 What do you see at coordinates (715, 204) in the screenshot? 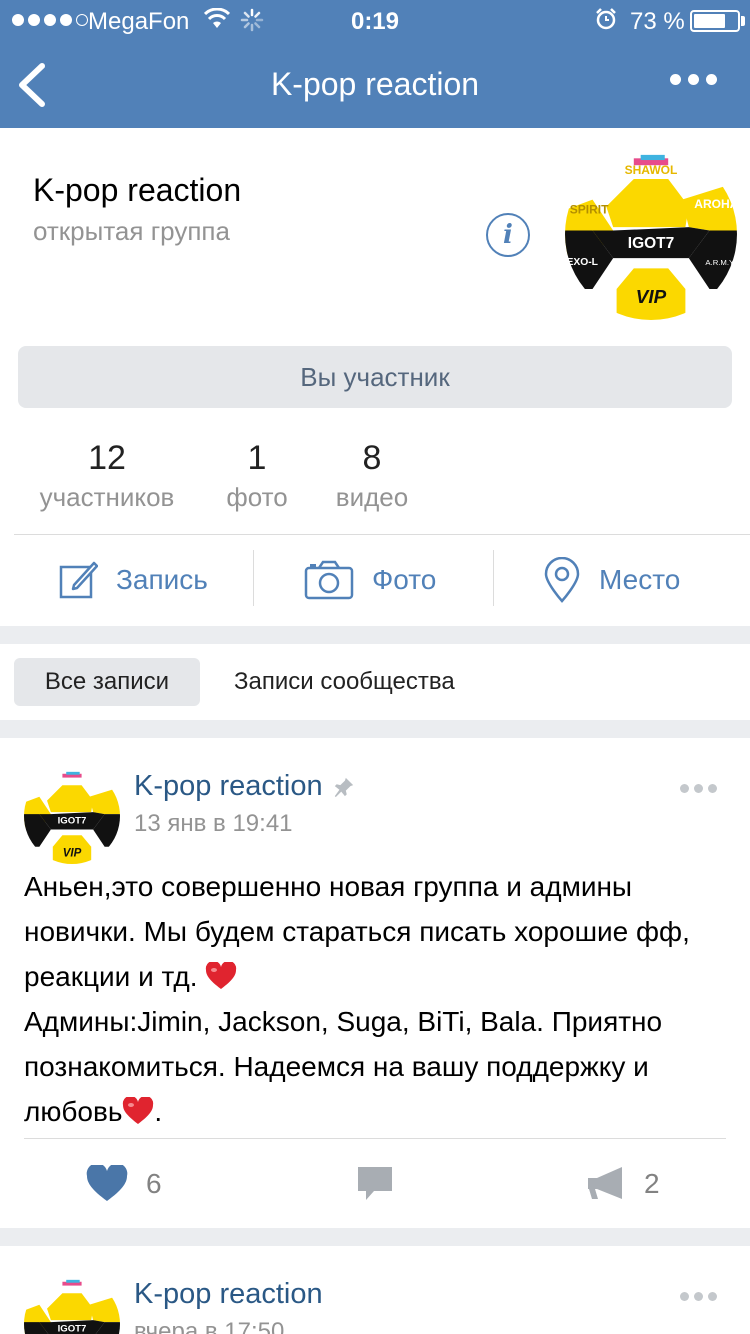
I see `avatar-label-right: AROHA` at bounding box center [715, 204].